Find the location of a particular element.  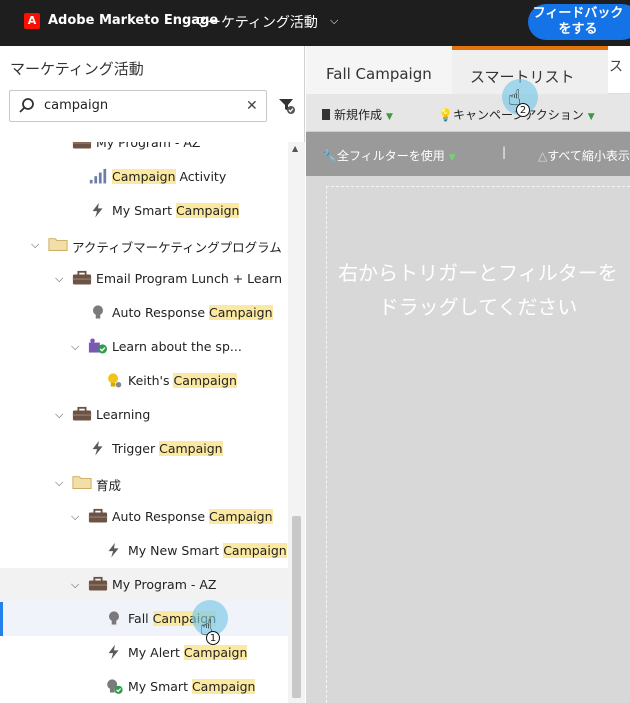

new-button: 新規作成 ▼ is located at coordinates (357, 114).